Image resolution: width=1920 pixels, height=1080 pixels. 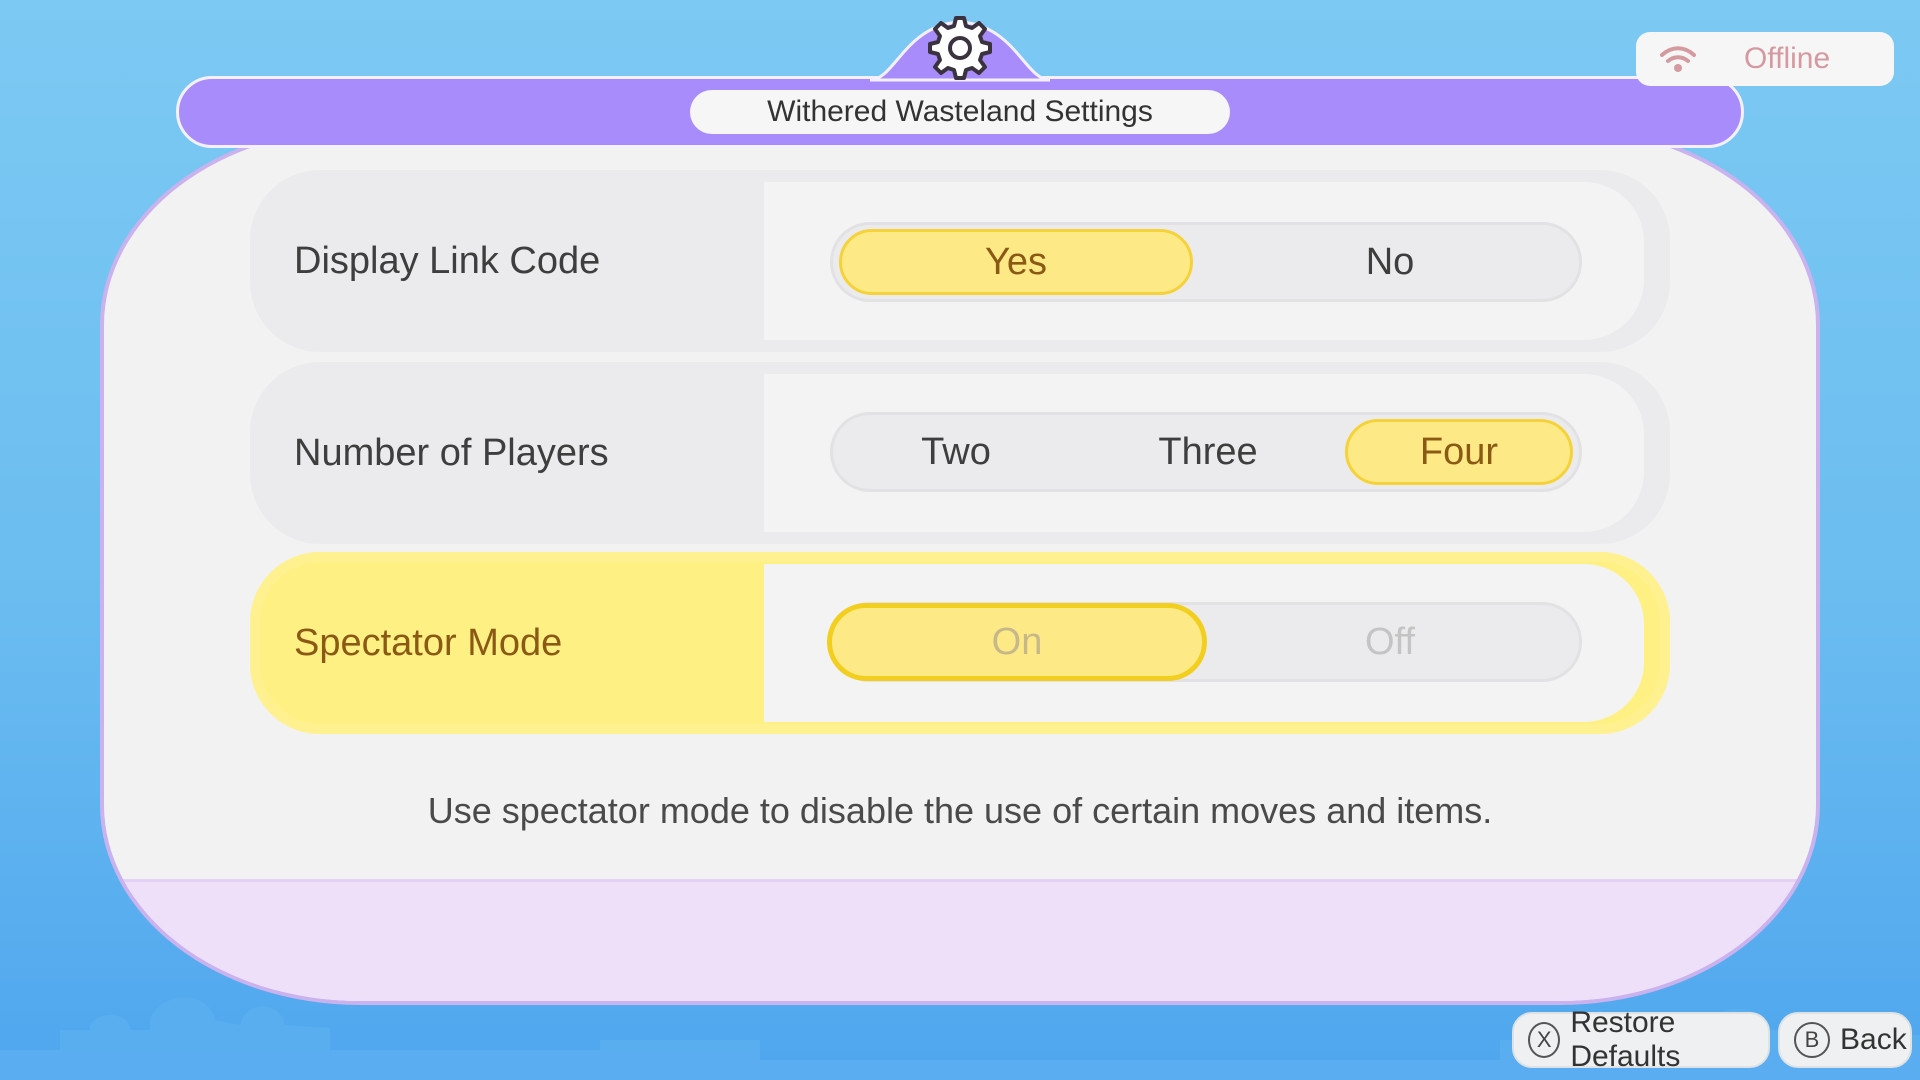 I want to click on restore-defaults-label: Restore Defaults, so click(x=1625, y=1039).